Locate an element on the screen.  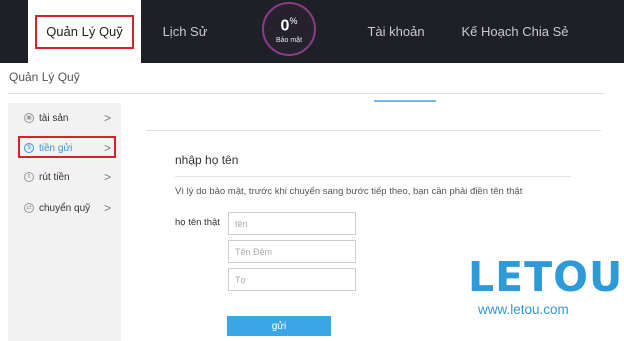
page-title: Quản Lý Quỹ is located at coordinates (44, 77).